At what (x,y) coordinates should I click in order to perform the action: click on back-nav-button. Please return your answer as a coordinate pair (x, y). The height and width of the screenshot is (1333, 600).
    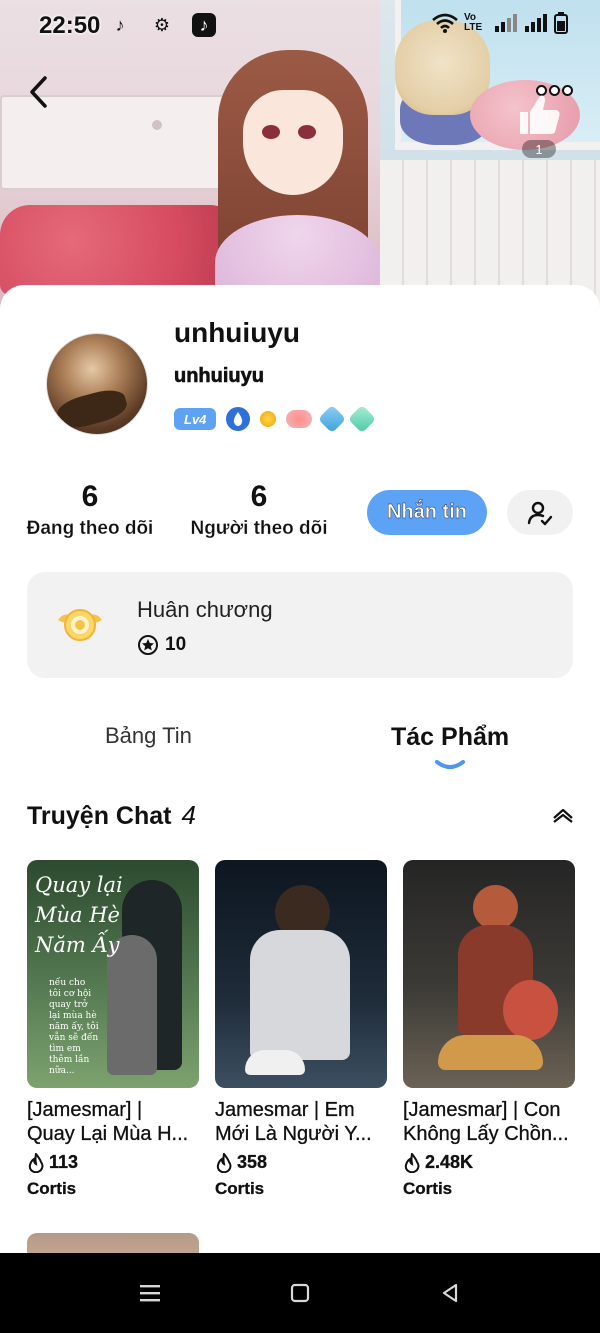
    Looking at the image, I should click on (450, 1293).